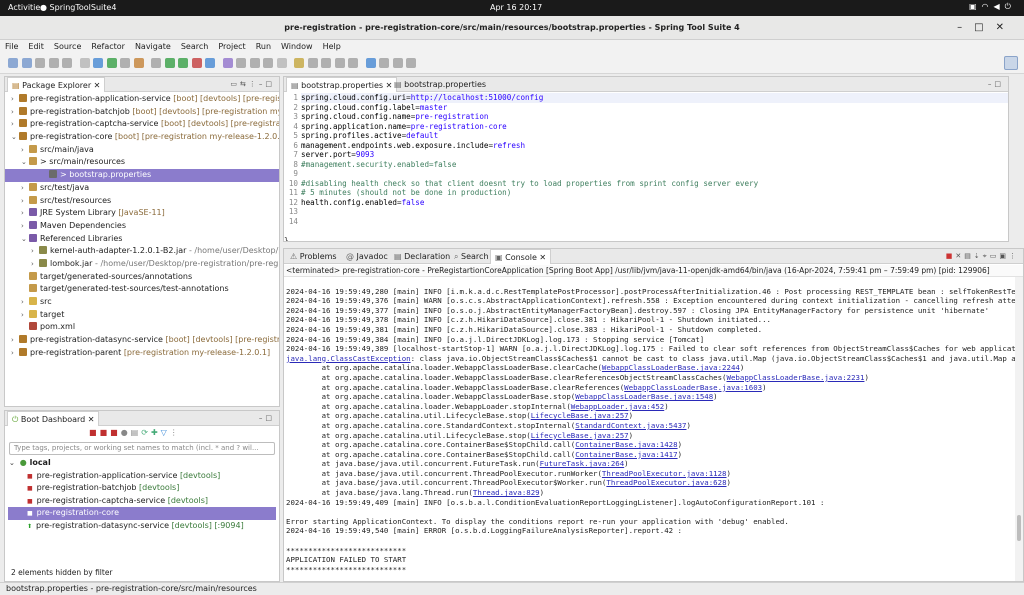 This screenshot has height=595, width=1024. I want to click on clear-console-icon: ▤, so click(969, 256).